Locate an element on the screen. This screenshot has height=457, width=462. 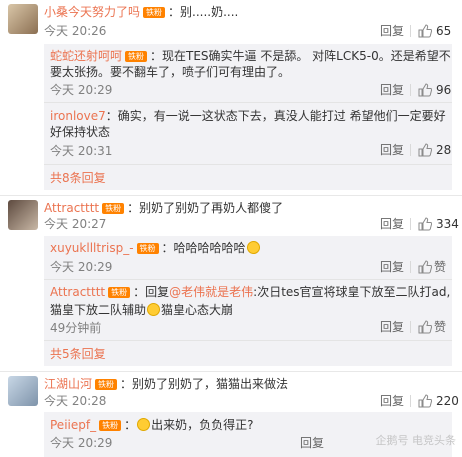
comment-time: 今天 20:28 is located at coordinates (75, 401).